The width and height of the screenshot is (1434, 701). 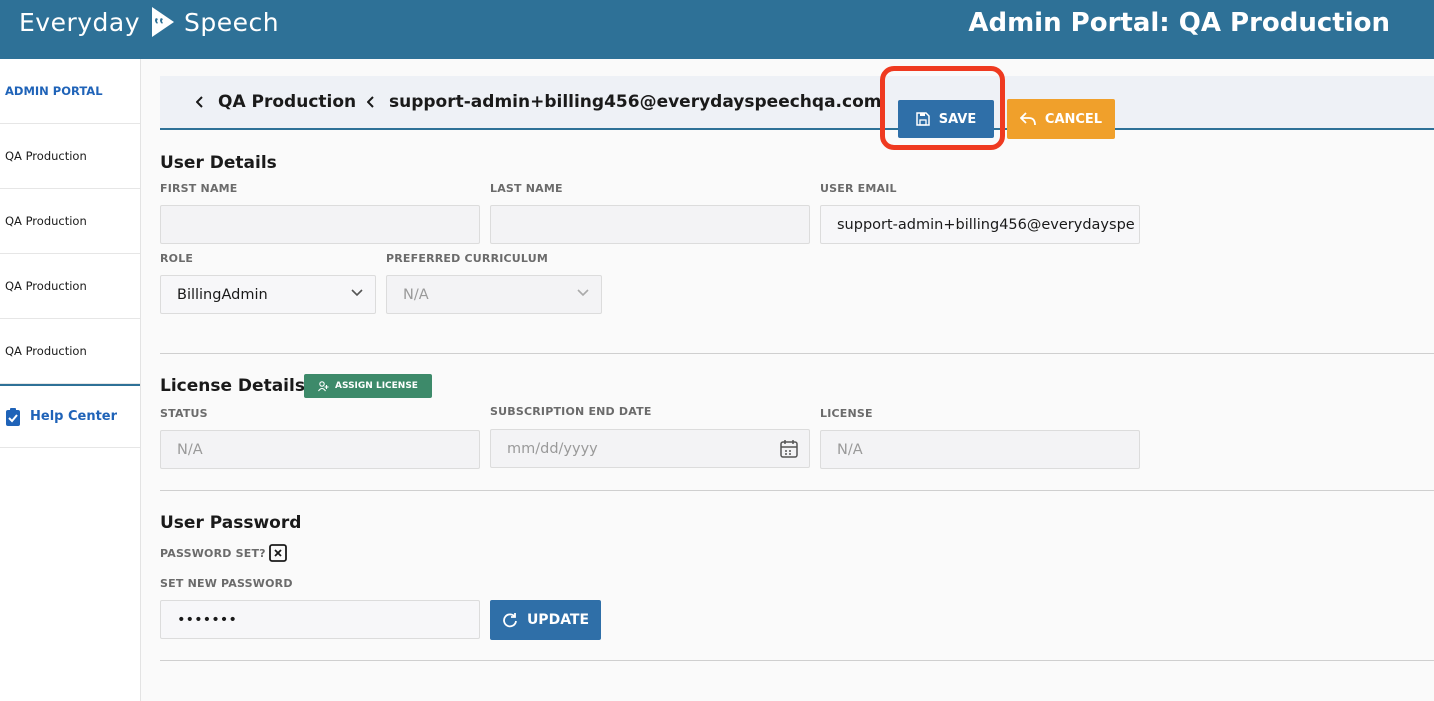 I want to click on assign-license-label: ASSIGN LICENSE, so click(x=376, y=386).